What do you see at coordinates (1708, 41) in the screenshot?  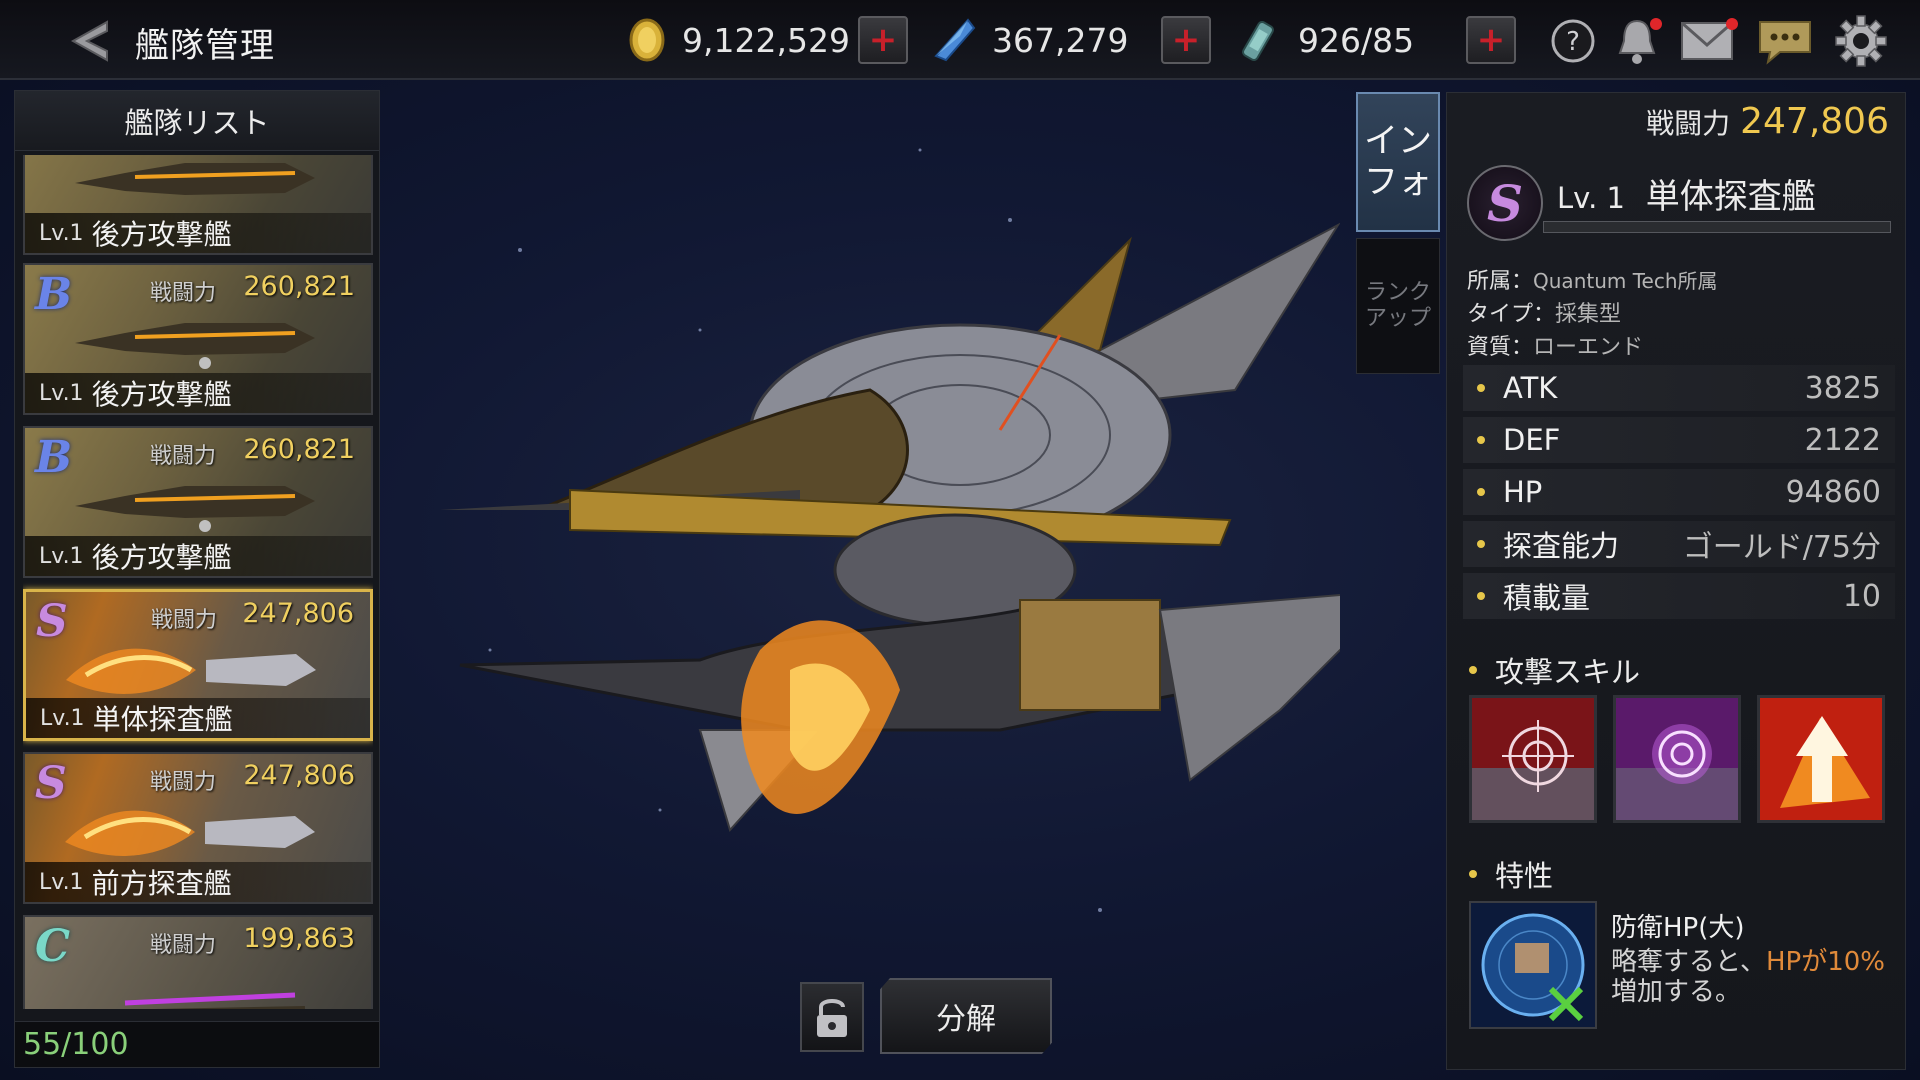 I see `mail-button` at bounding box center [1708, 41].